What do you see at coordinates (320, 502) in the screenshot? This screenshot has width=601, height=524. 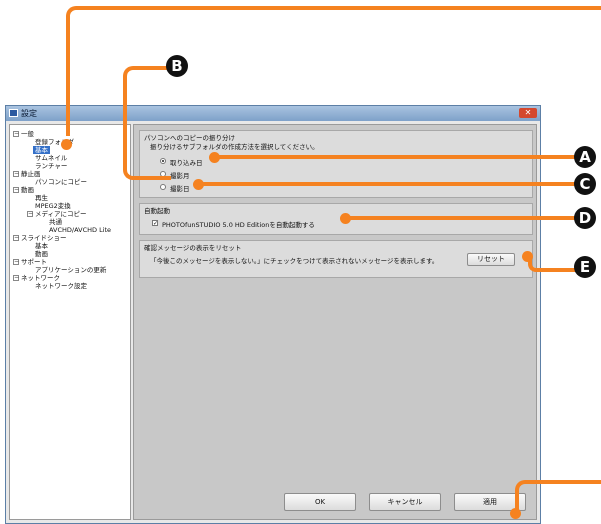 I see `ok-button: OK` at bounding box center [320, 502].